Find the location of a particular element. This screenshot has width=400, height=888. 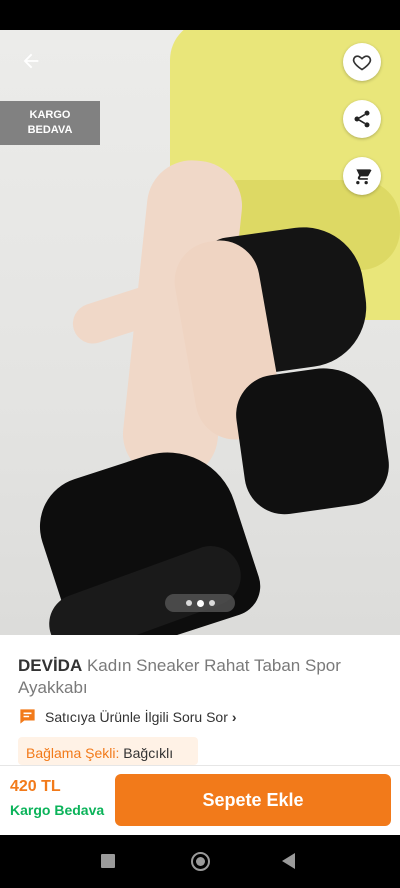

attribute-chip: Bağlama Şekli: Bağcıklı is located at coordinates (108, 751).